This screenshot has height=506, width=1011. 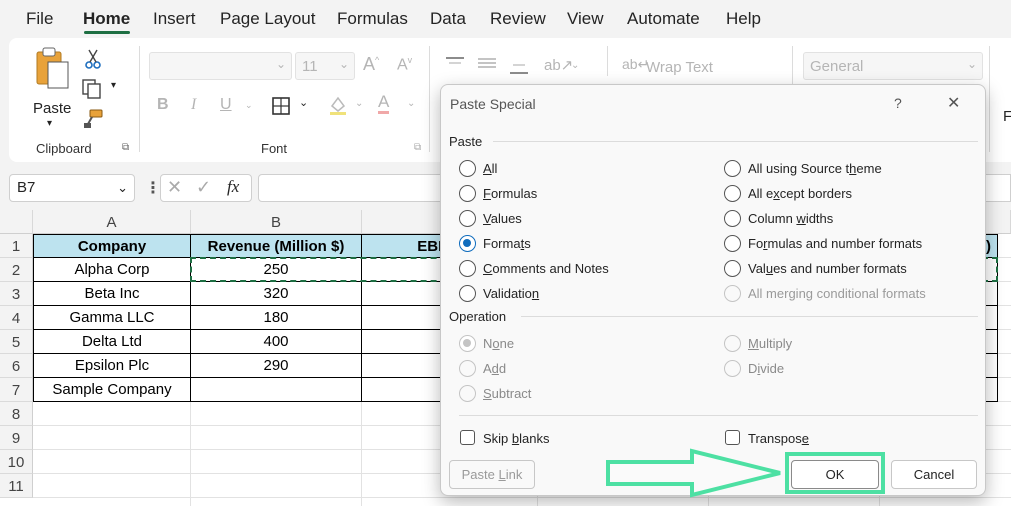 I want to click on cell-revenue, so click(x=276, y=390).